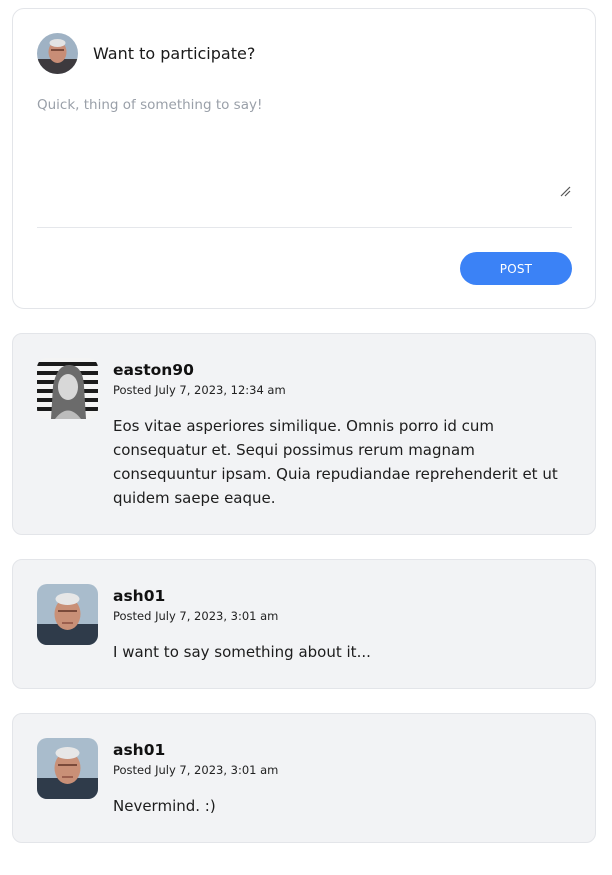 The height and width of the screenshot is (875, 612). What do you see at coordinates (516, 268) in the screenshot?
I see `post-button: POST` at bounding box center [516, 268].